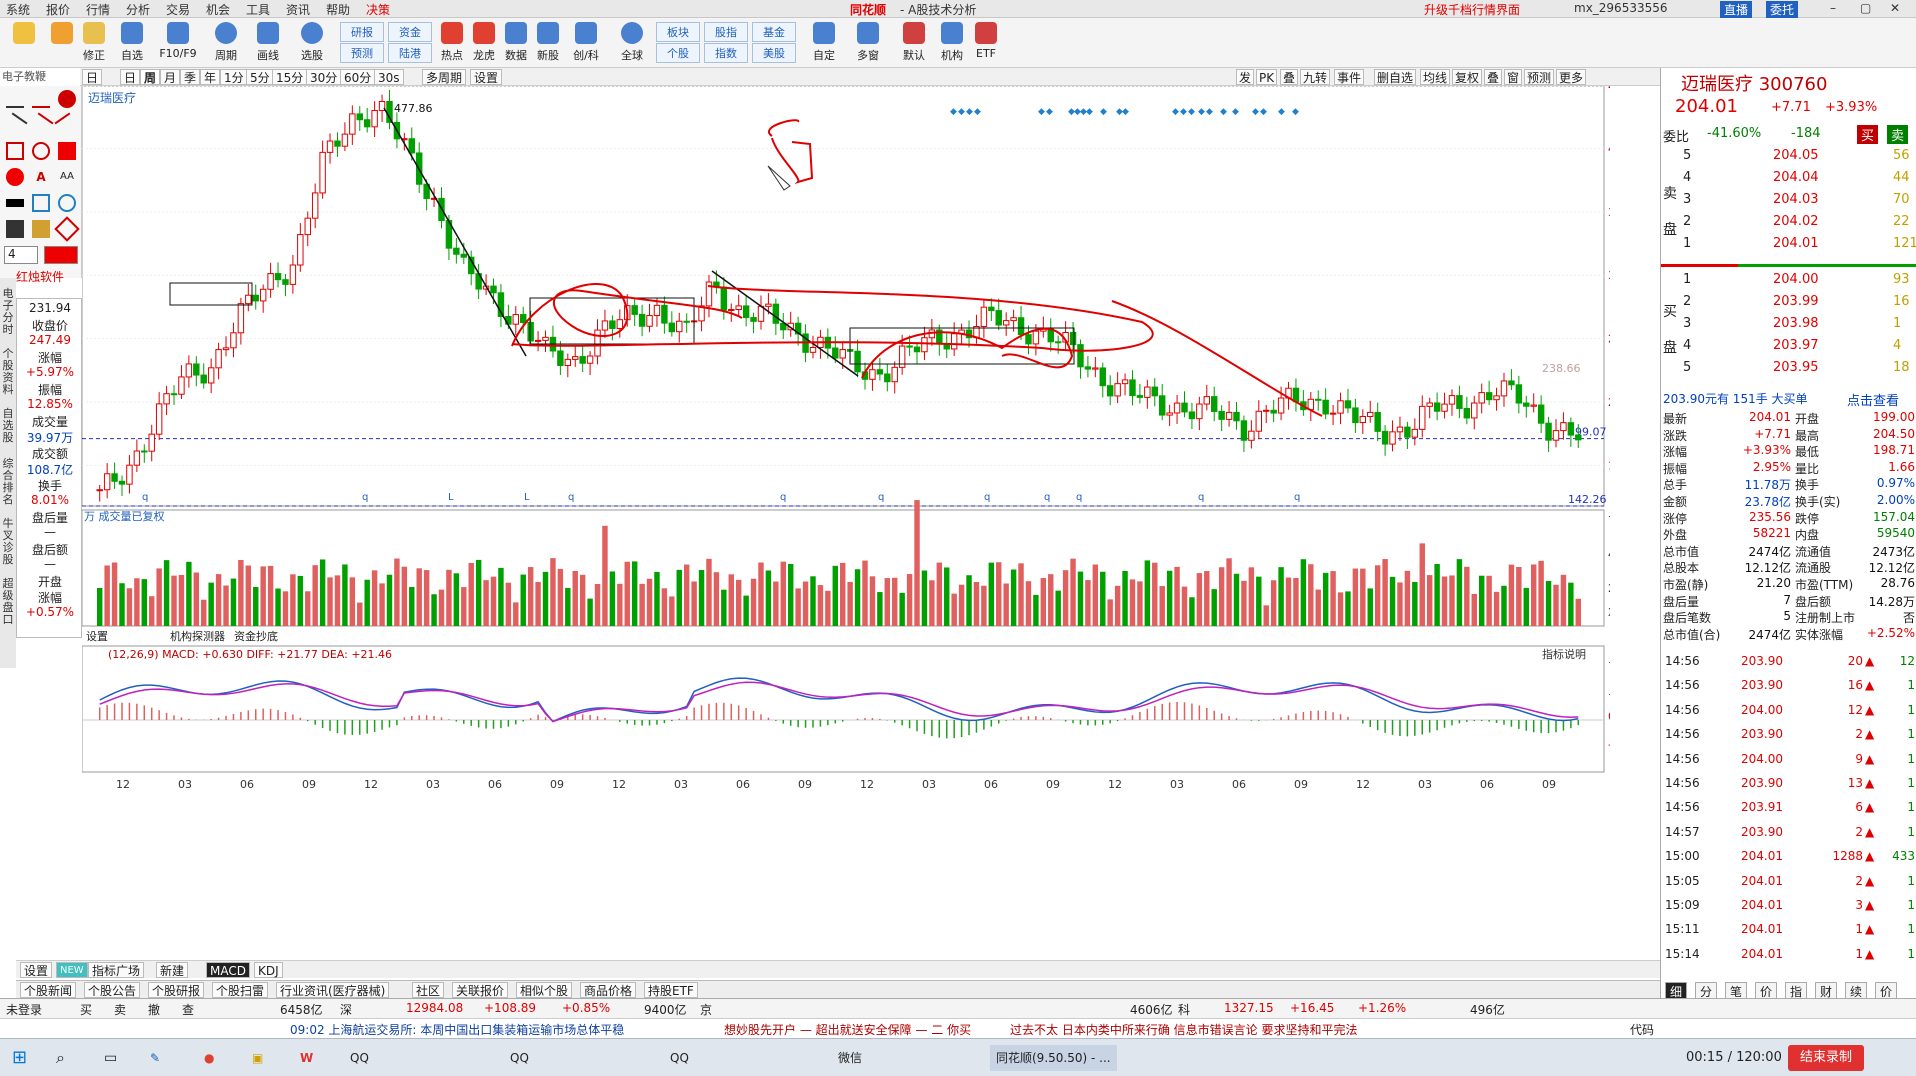  Describe the element at coordinates (389, 77) in the screenshot. I see `period-30s: 30s` at that location.